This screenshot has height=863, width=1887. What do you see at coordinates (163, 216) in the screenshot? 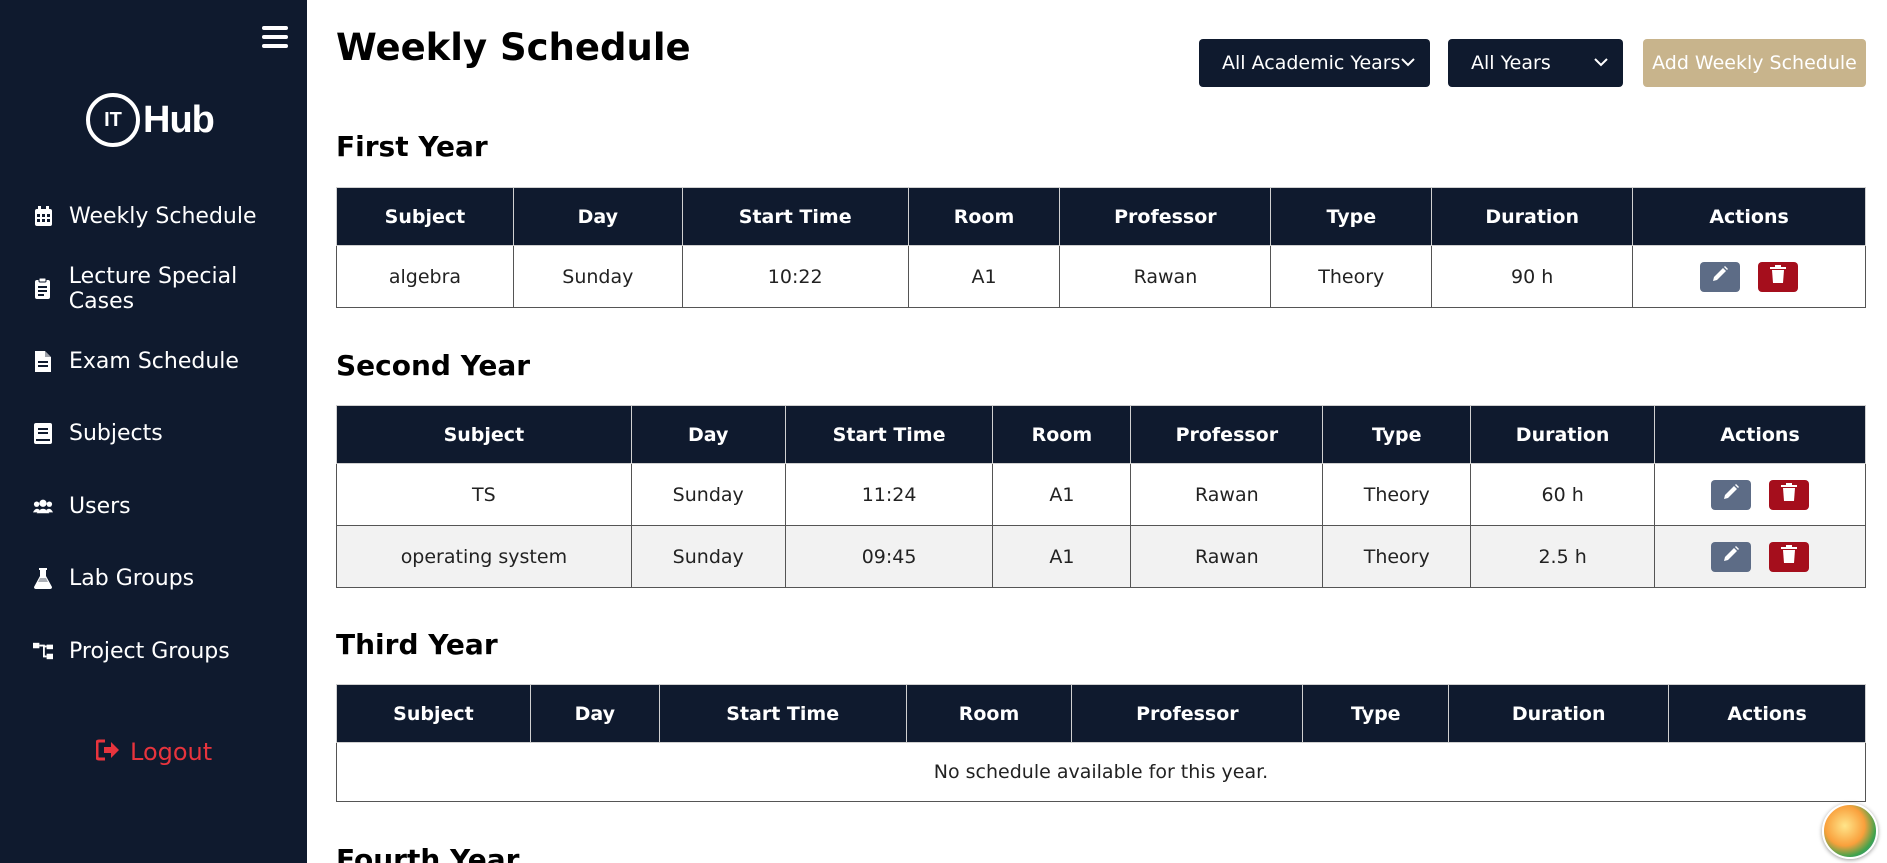
I see `sidebar-item-label: Weekly Schedule` at bounding box center [163, 216].